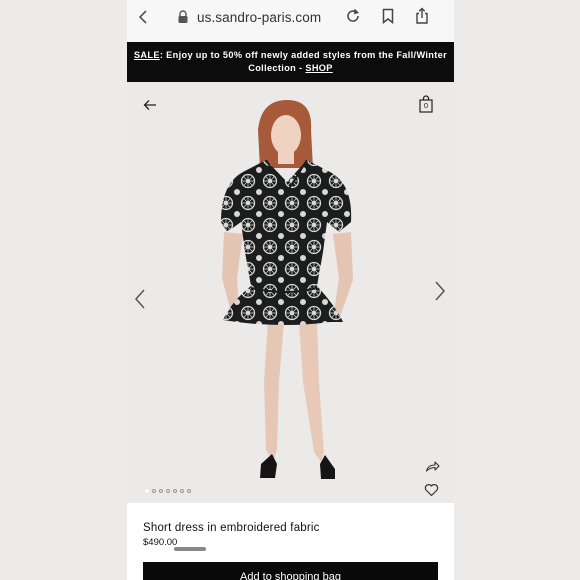 The image size is (580, 580). Describe the element at coordinates (353, 16) in the screenshot. I see `reload-icon` at that location.